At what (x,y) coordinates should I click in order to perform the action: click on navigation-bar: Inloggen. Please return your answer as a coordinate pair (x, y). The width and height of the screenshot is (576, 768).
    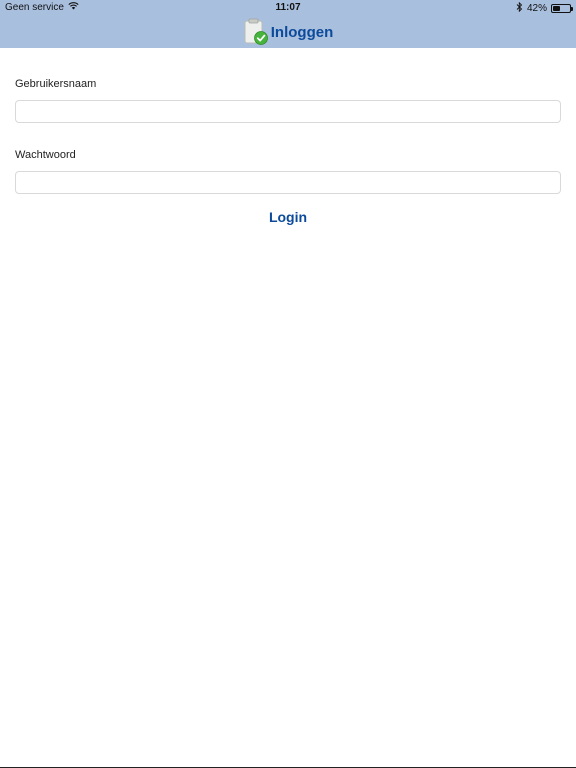
    Looking at the image, I should click on (288, 32).